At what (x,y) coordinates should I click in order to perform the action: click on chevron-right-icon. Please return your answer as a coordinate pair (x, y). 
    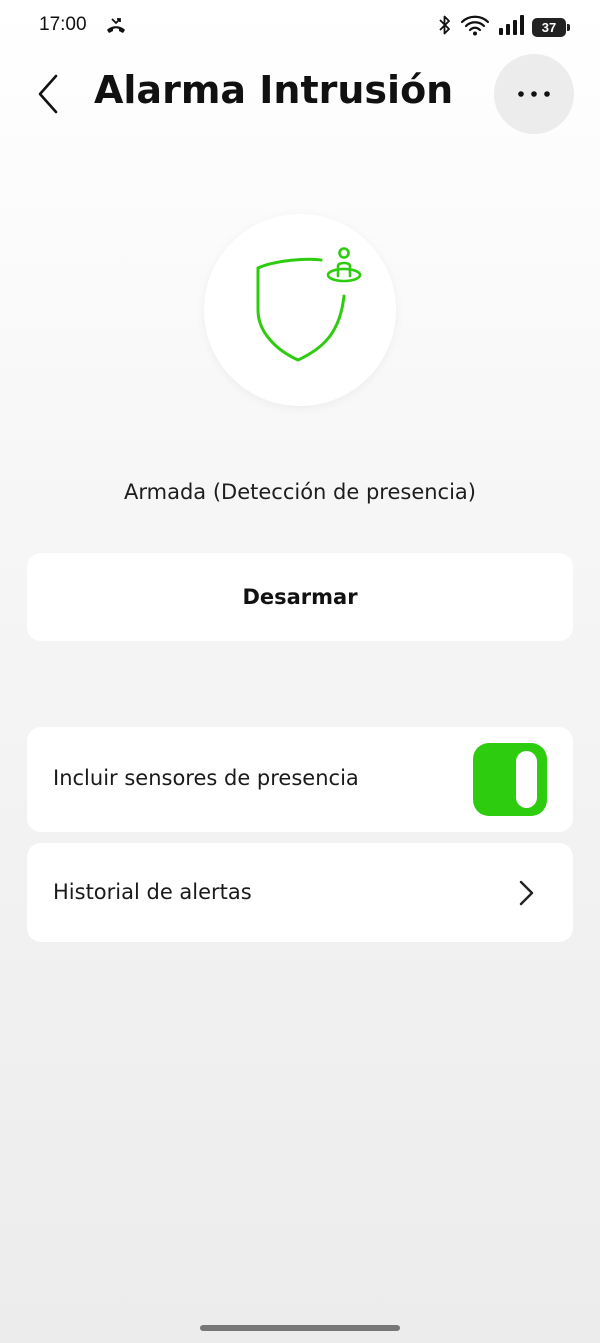
    Looking at the image, I should click on (526, 893).